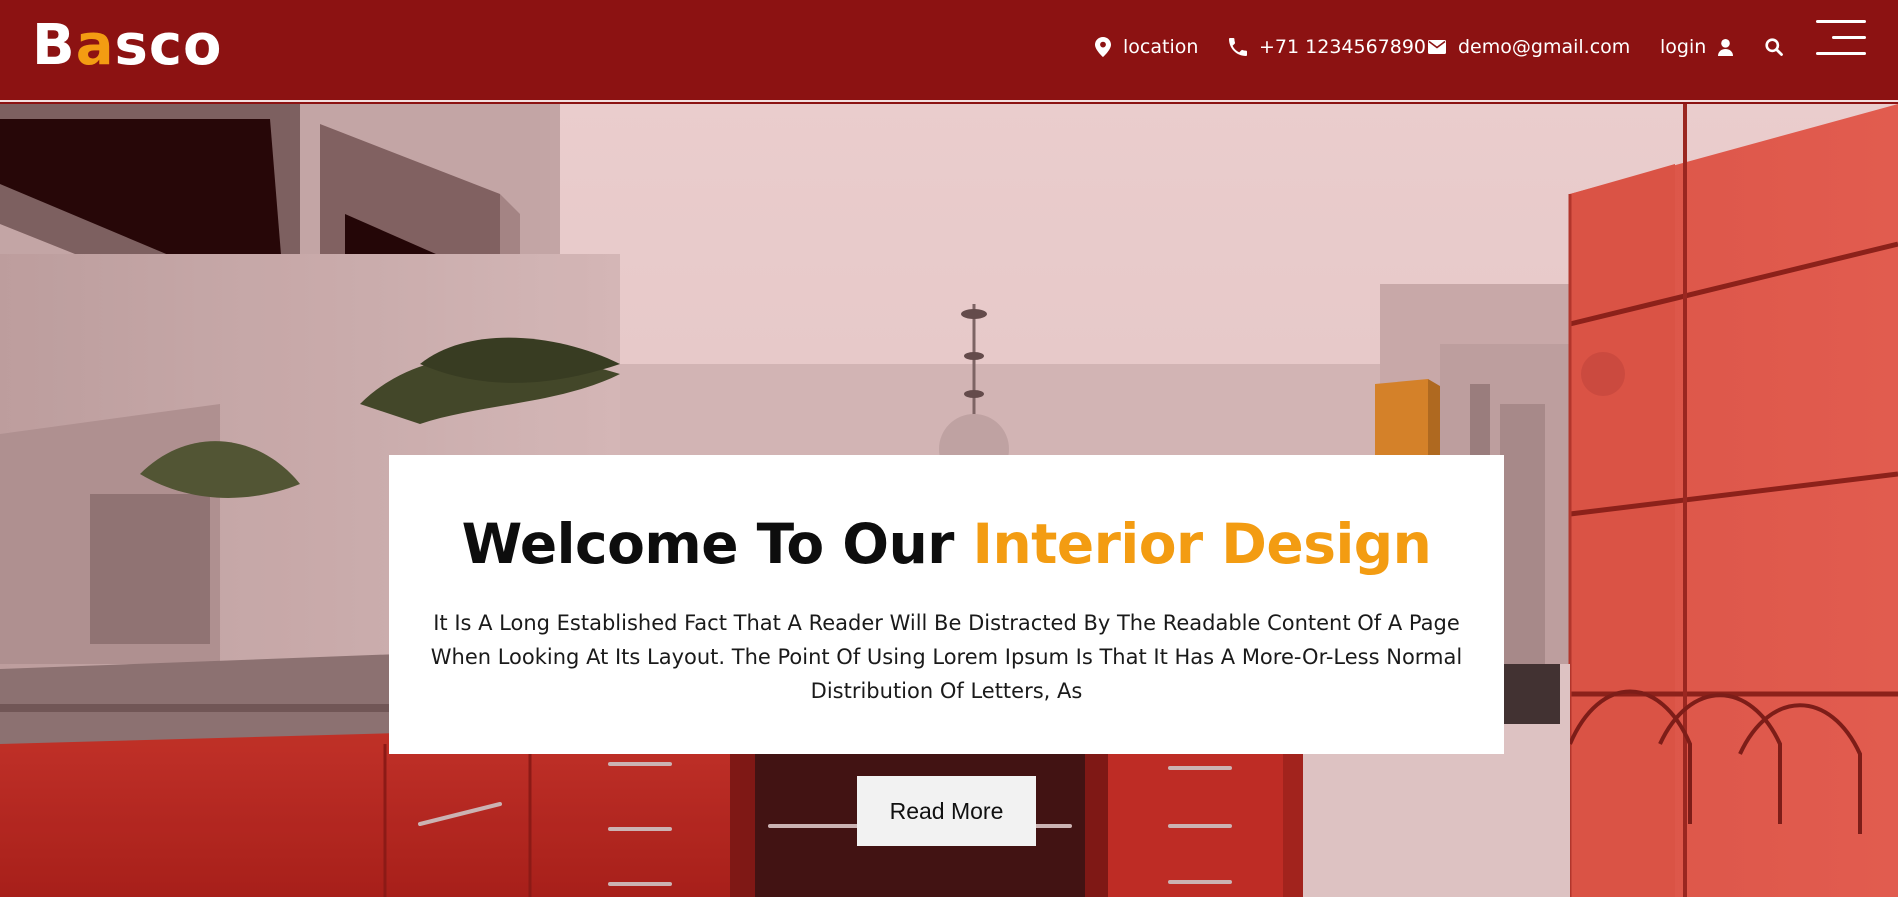 The width and height of the screenshot is (1898, 897). I want to click on phone-label: +71 1234567890, so click(1343, 47).